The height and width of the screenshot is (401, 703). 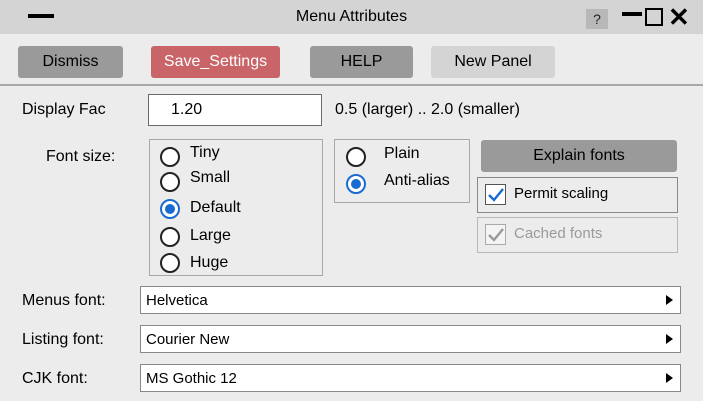 I want to click on font-size-tiny-radio, so click(x=170, y=157).